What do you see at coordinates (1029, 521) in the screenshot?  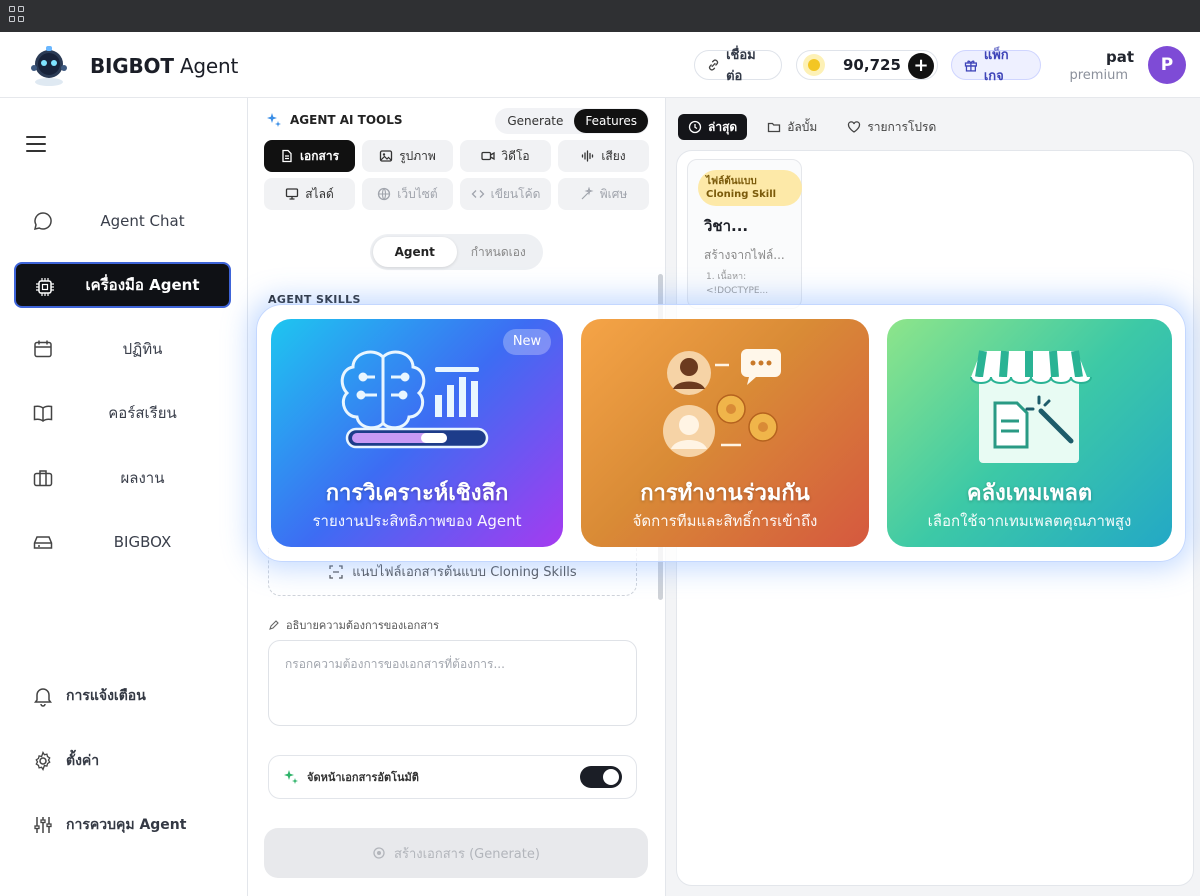 I see `feature-subtitle: เลือกใช้จากเทมเพลตคุณภาพสูง` at bounding box center [1029, 521].